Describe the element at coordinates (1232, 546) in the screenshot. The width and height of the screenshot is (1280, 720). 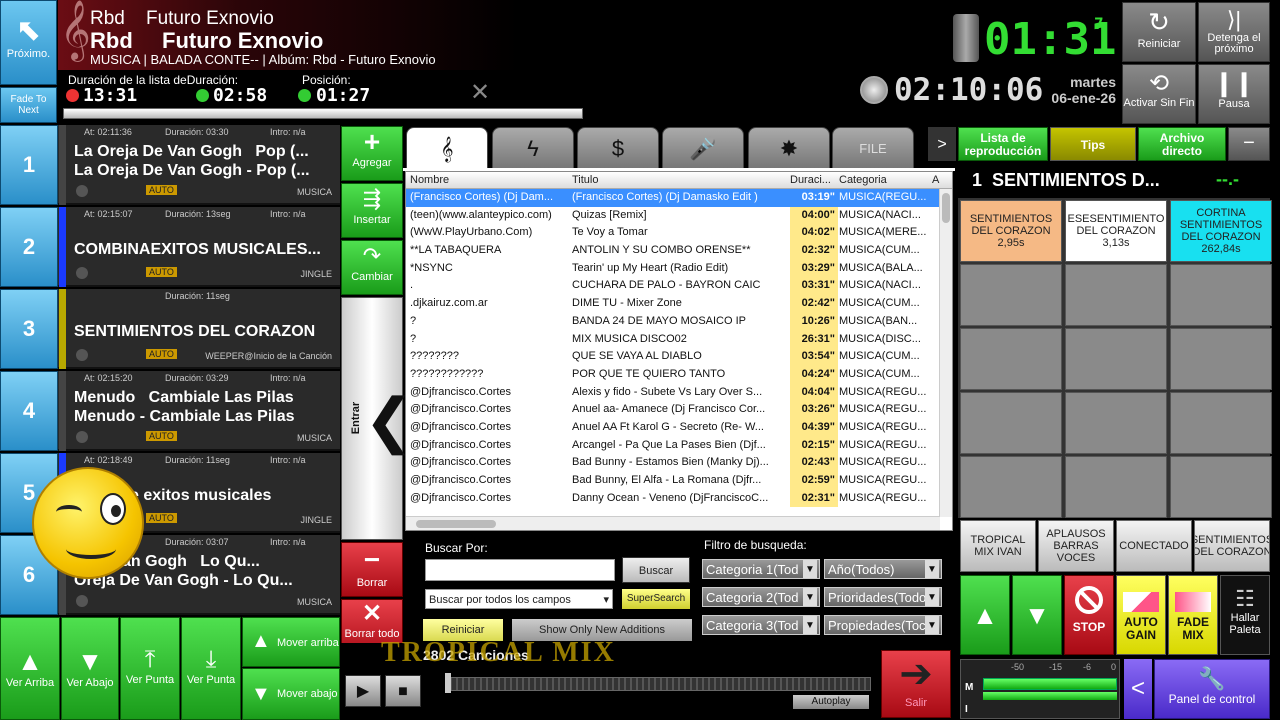
I see `pad-button: SENTIMIENTOS DEL CORAZON` at that location.